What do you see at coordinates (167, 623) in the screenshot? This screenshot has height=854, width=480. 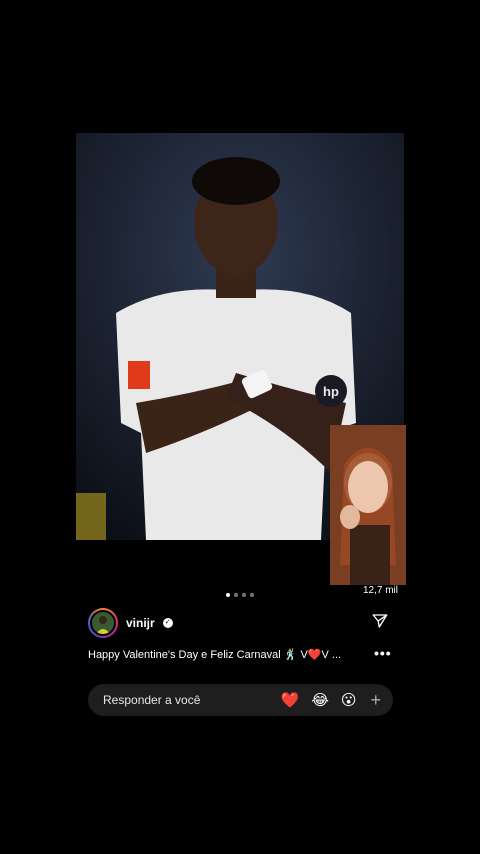 I see `verified-badge-icon: ✓` at bounding box center [167, 623].